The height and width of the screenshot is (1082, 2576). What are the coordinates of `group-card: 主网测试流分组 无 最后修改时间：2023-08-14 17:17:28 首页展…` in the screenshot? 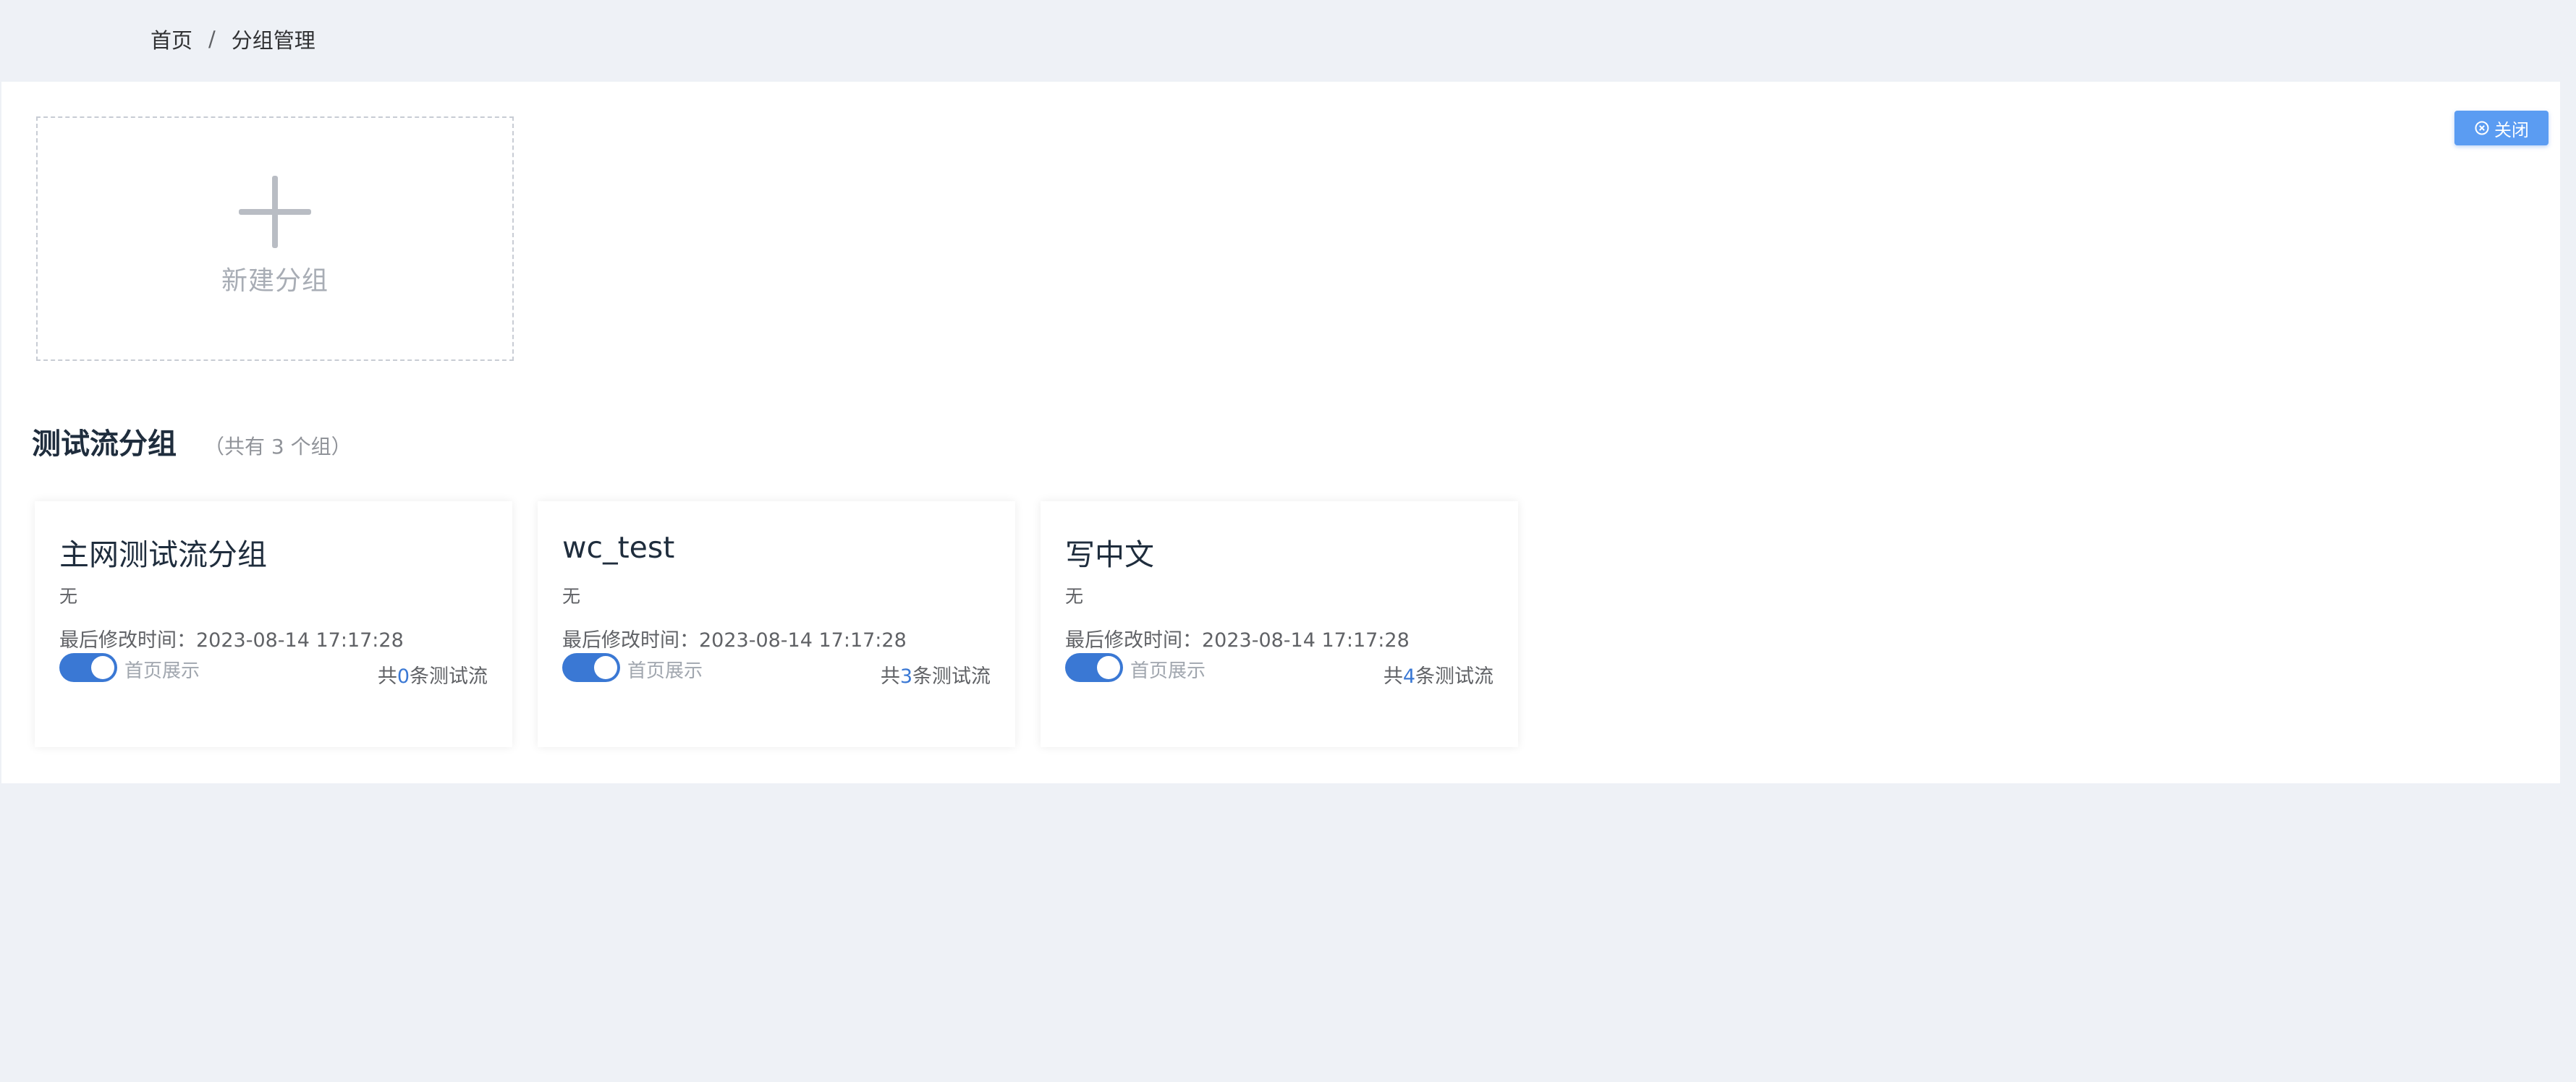 It's located at (273, 624).